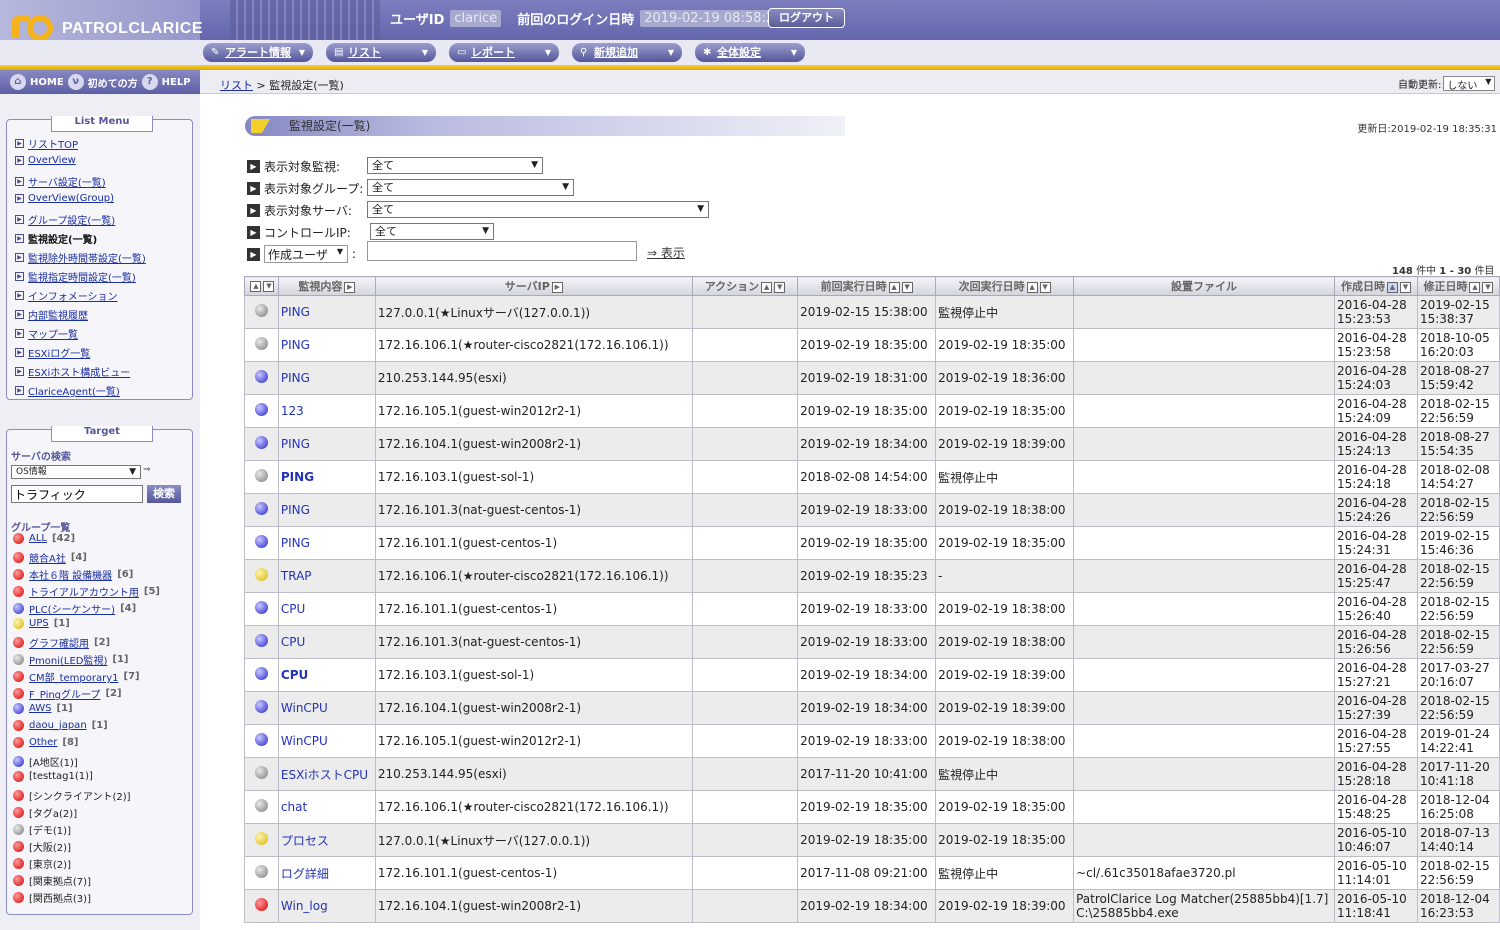  Describe the element at coordinates (40, 708) in the screenshot. I see `group-link: AWS` at that location.